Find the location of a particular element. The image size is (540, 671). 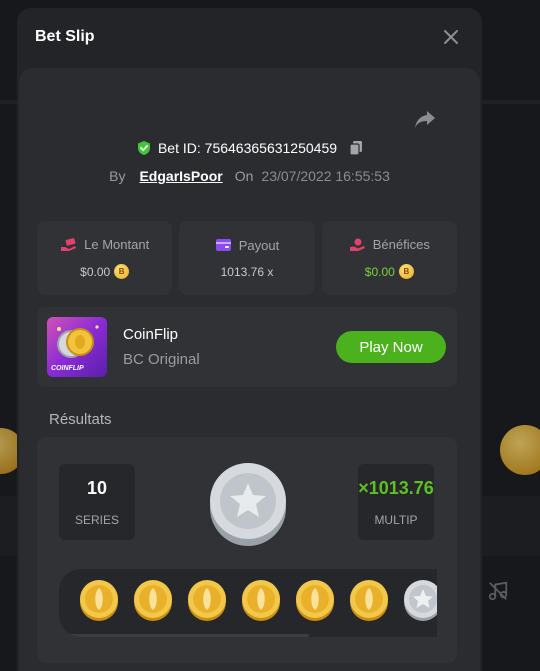

silver-coin-icon is located at coordinates (248, 504).